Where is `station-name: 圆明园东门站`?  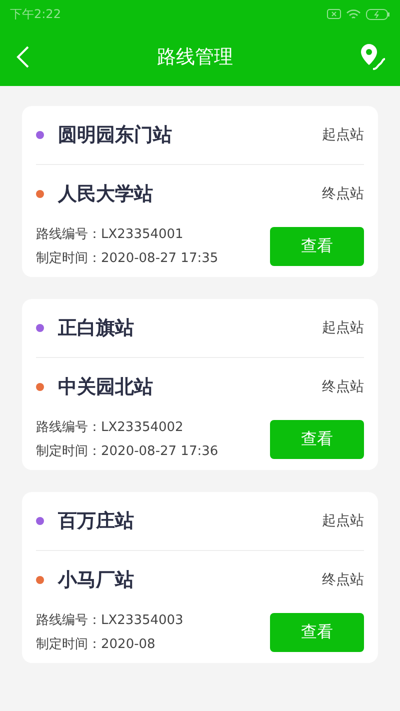
station-name: 圆明园东门站 is located at coordinates (115, 135).